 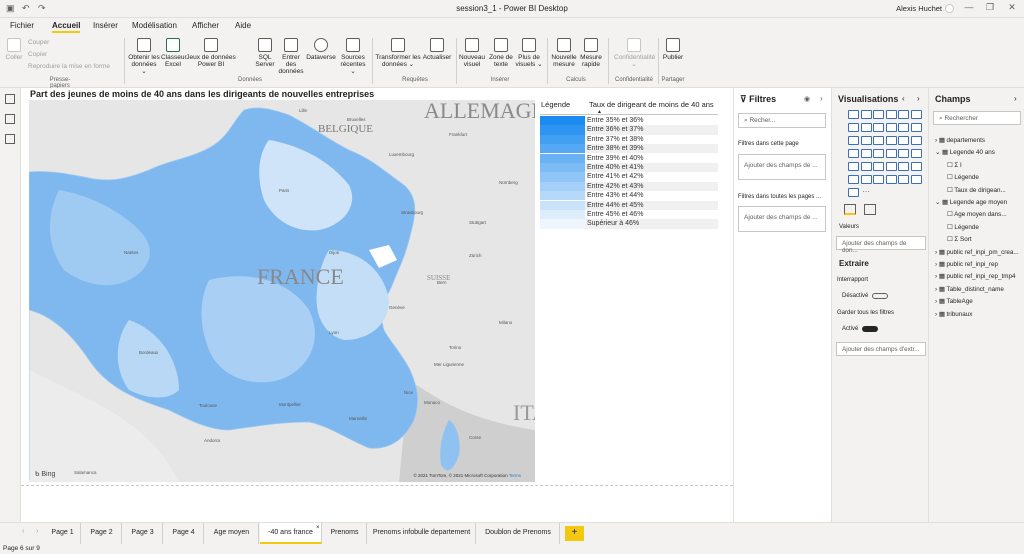 I want to click on legend-row: Entre 44% et 45%, so click(x=629, y=205).